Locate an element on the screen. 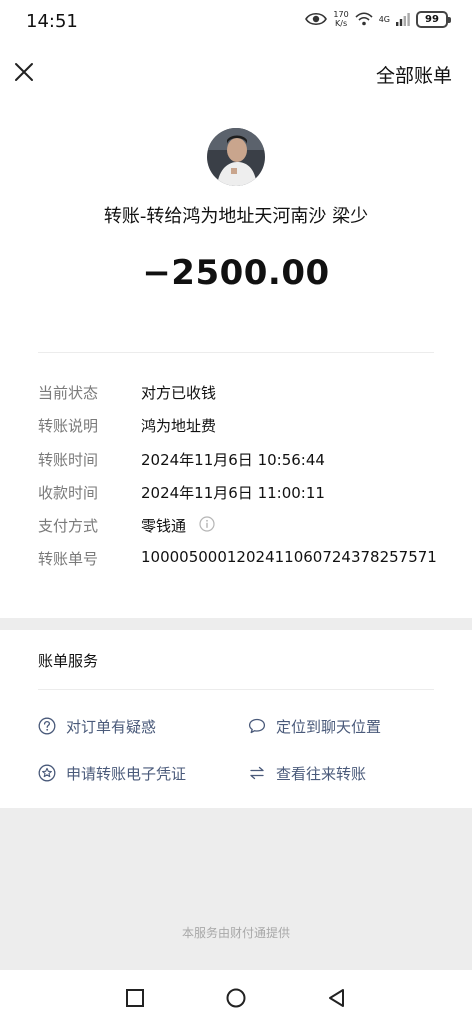 This screenshot has width=472, height=1024. back-icon is located at coordinates (337, 998).